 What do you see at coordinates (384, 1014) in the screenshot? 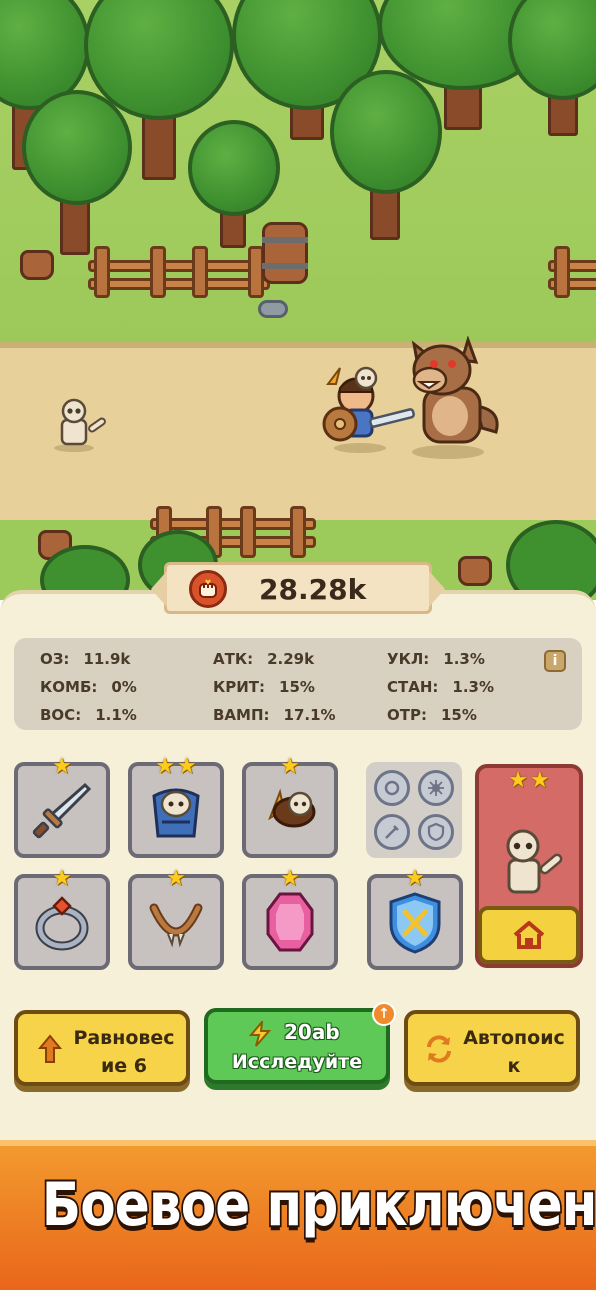
I see `upgrade-available-icon: ↑` at bounding box center [384, 1014].